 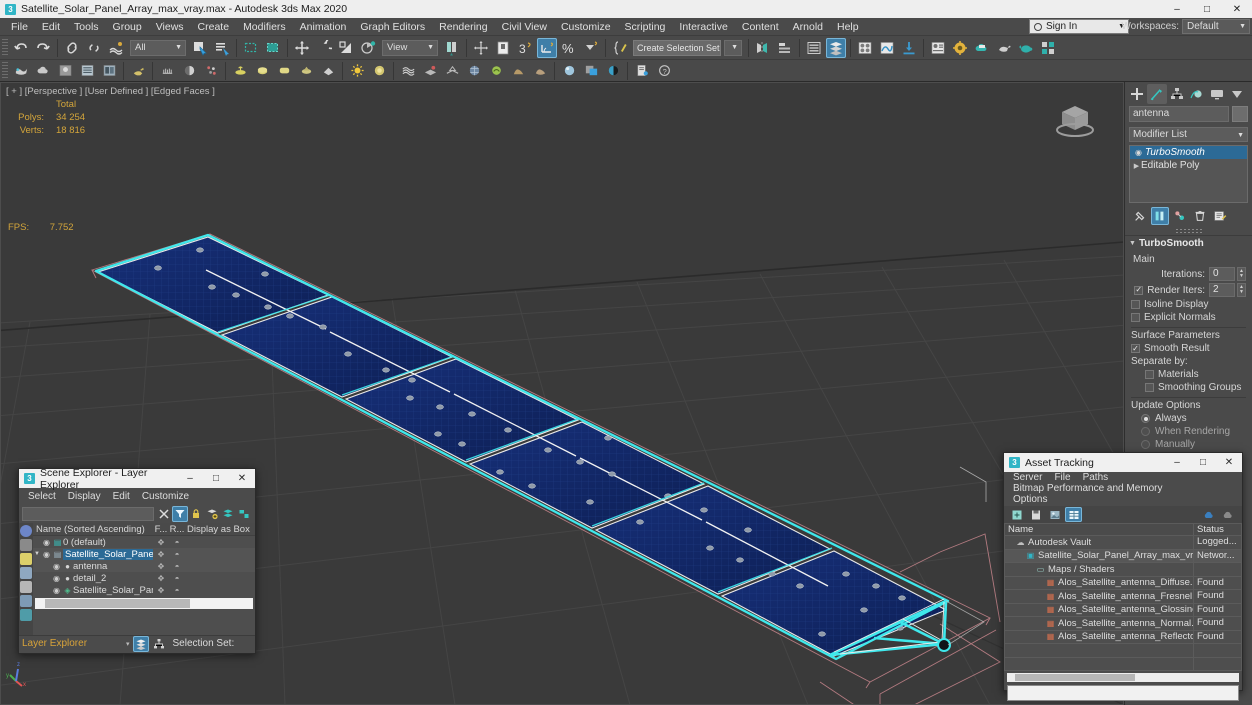 What do you see at coordinates (379, 71) in the screenshot?
I see `vray-sky-icon` at bounding box center [379, 71].